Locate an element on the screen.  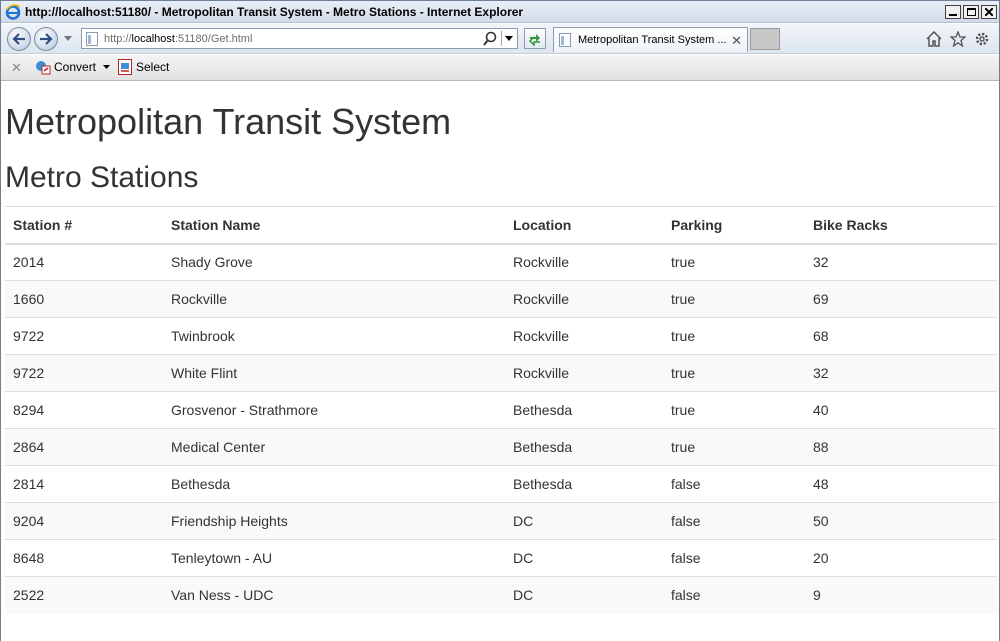
close-icon is located at coordinates (989, 12).